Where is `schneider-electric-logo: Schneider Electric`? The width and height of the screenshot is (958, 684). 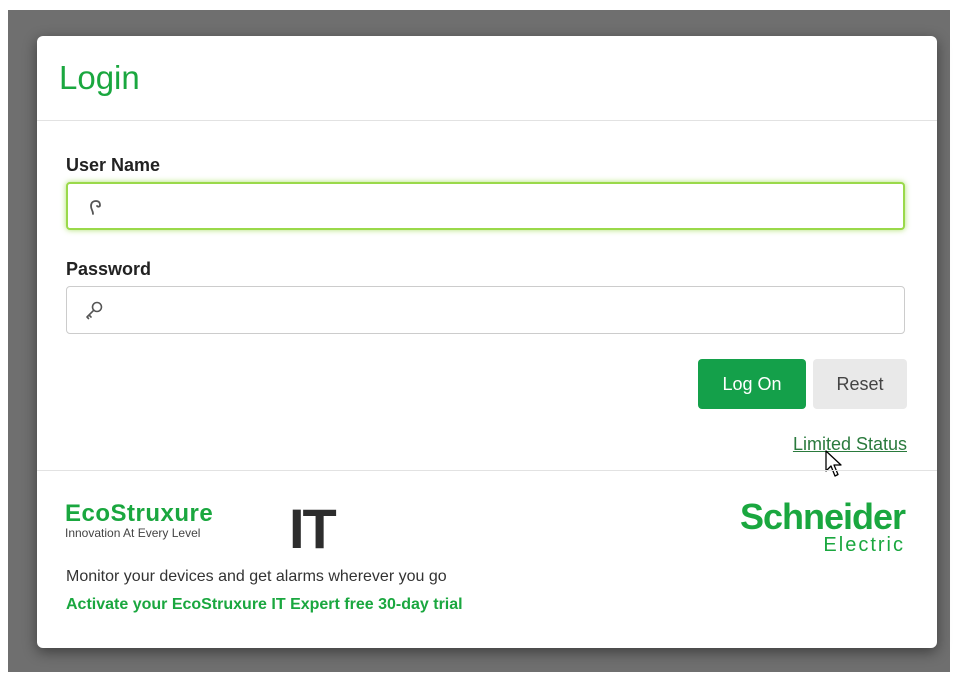 schneider-electric-logo: Schneider Electric is located at coordinates (822, 526).